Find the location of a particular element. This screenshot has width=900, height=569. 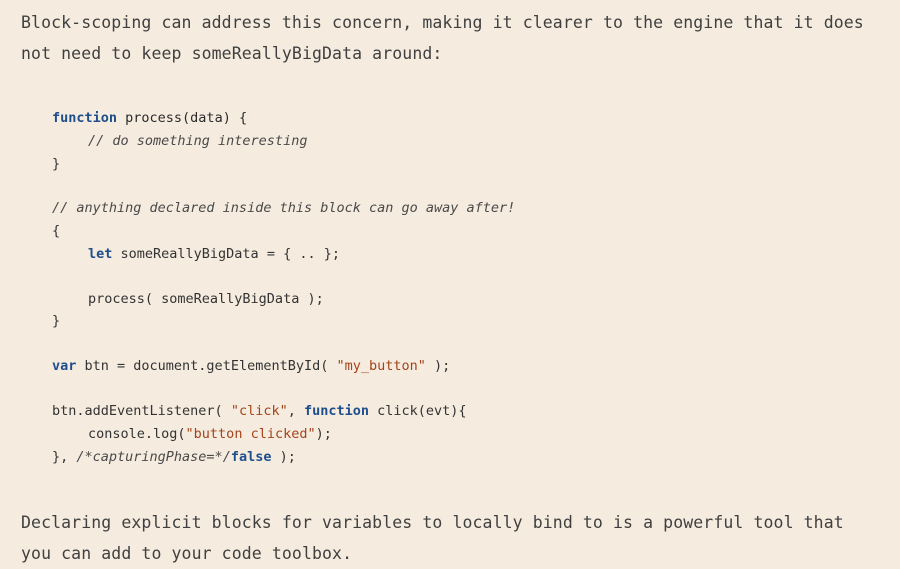

code-line-3: } is located at coordinates (56, 164).